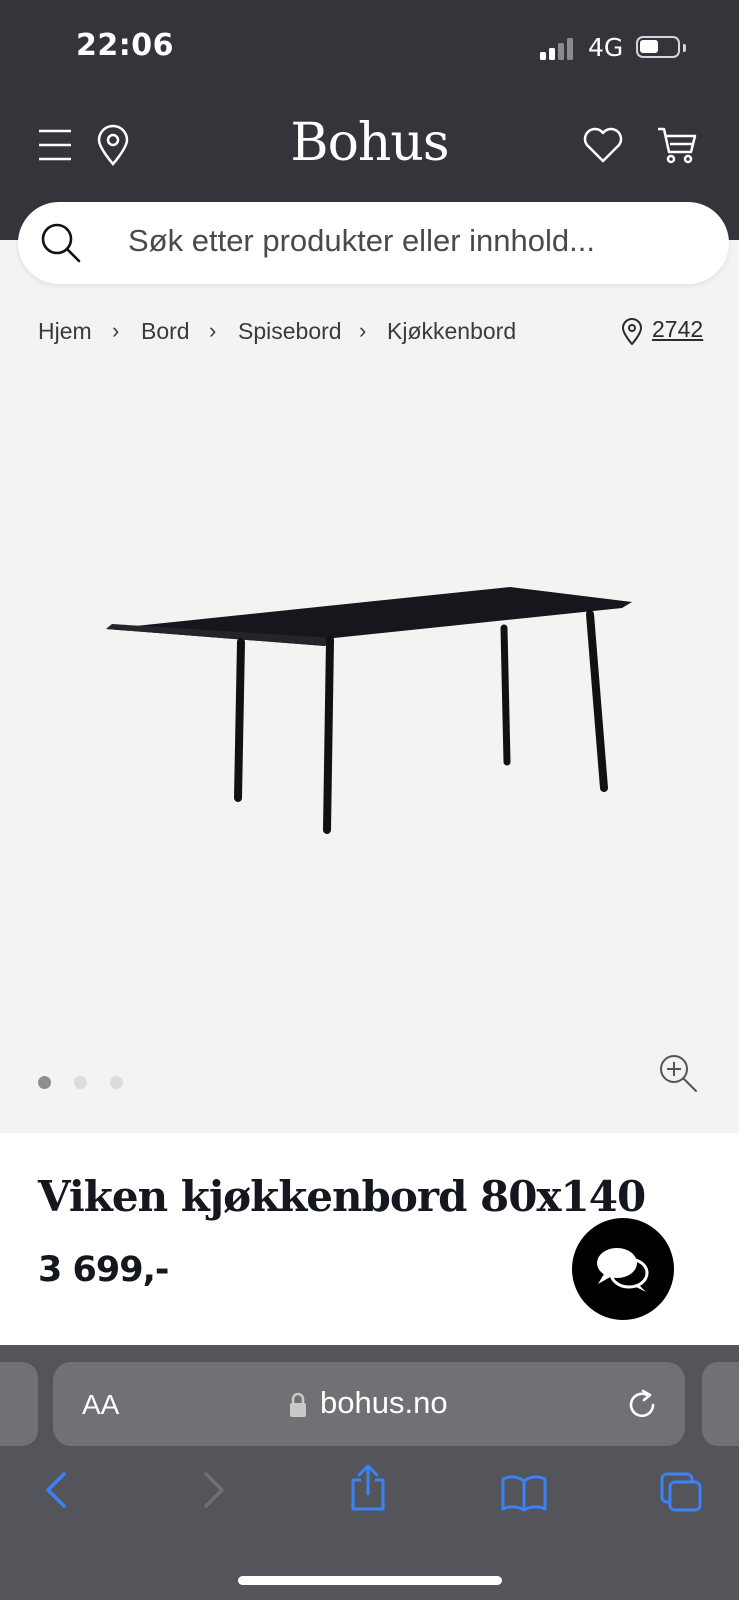 The image size is (739, 1600). I want to click on share-icon, so click(368, 1488).